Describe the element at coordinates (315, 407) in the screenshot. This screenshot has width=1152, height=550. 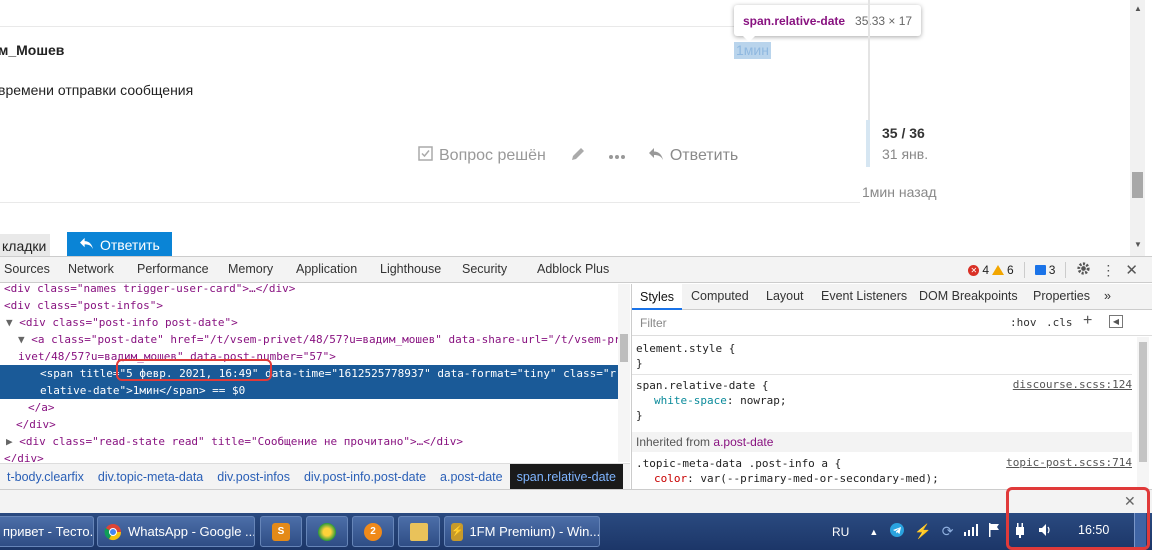
I see `dom-node: </a>` at that location.